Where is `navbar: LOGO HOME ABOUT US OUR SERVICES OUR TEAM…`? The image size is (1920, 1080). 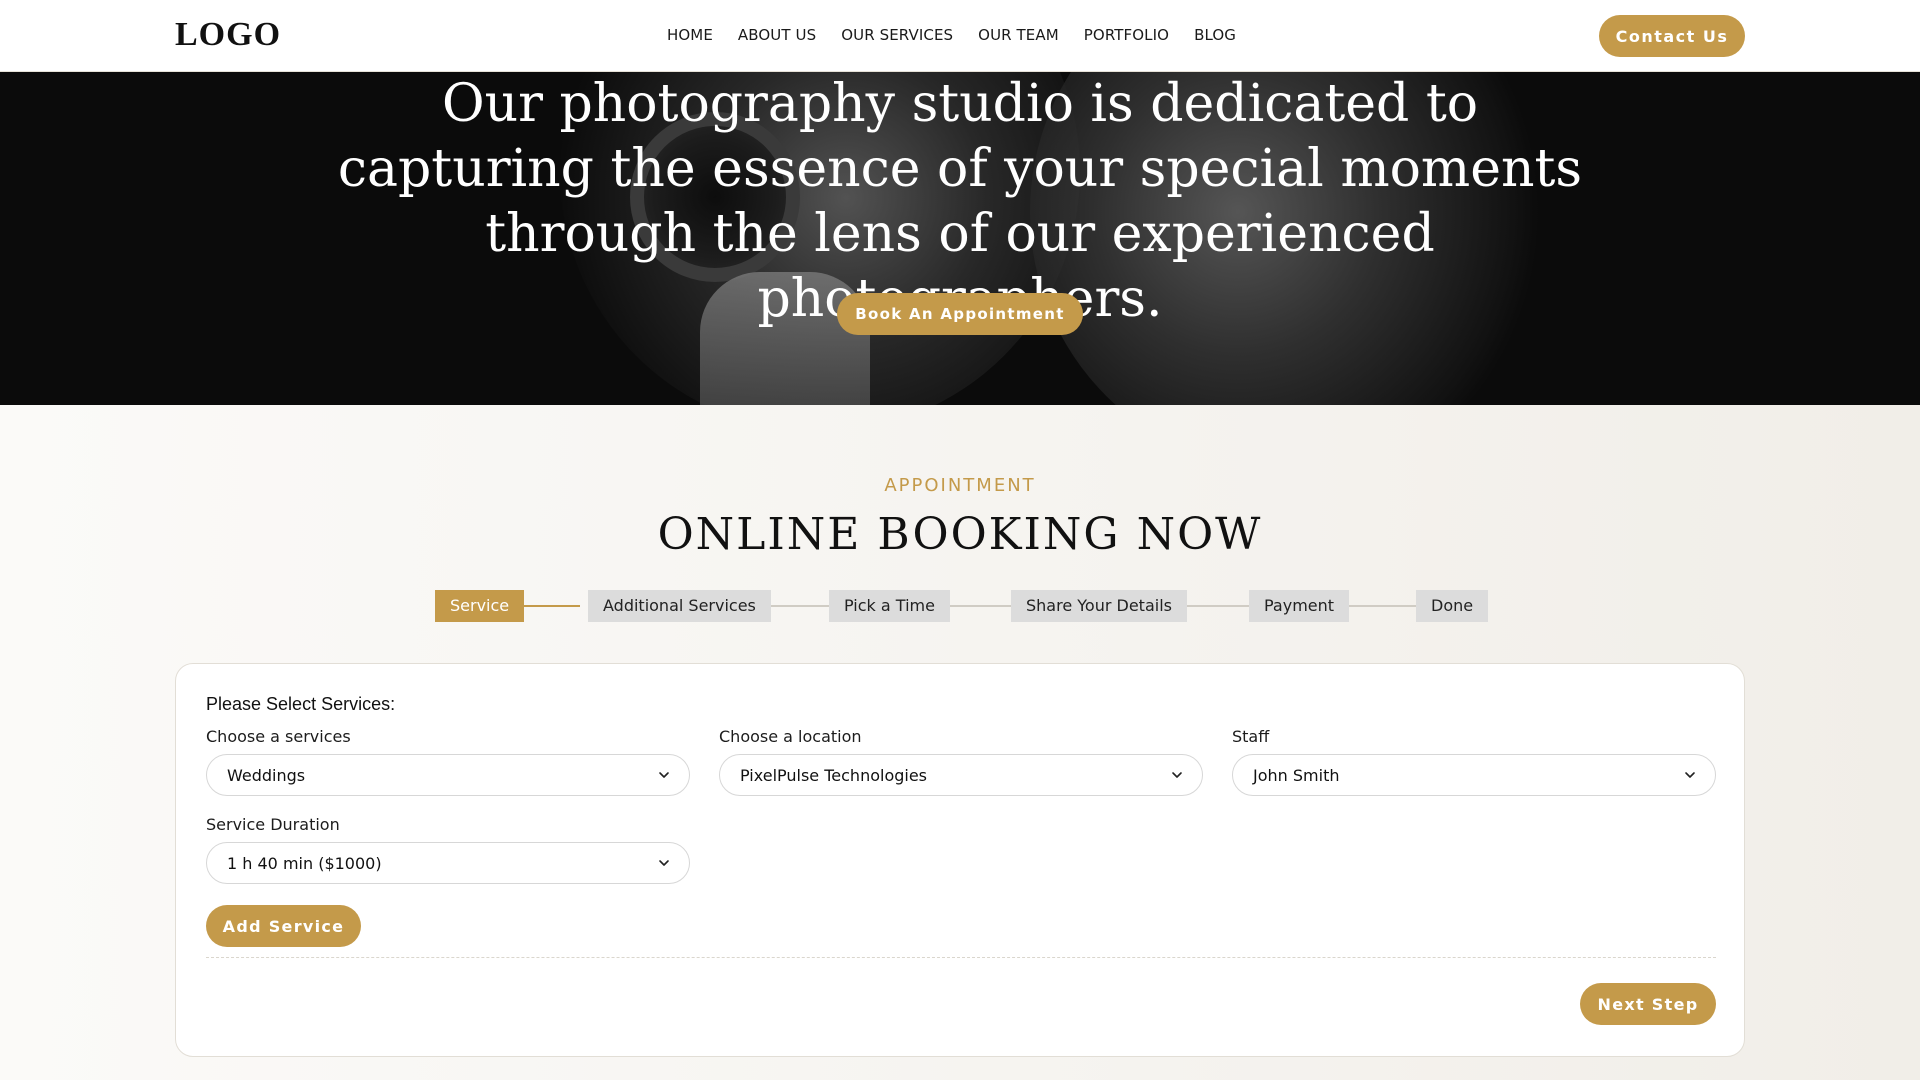
navbar: LOGO HOME ABOUT US OUR SERVICES OUR TEAM… is located at coordinates (960, 36).